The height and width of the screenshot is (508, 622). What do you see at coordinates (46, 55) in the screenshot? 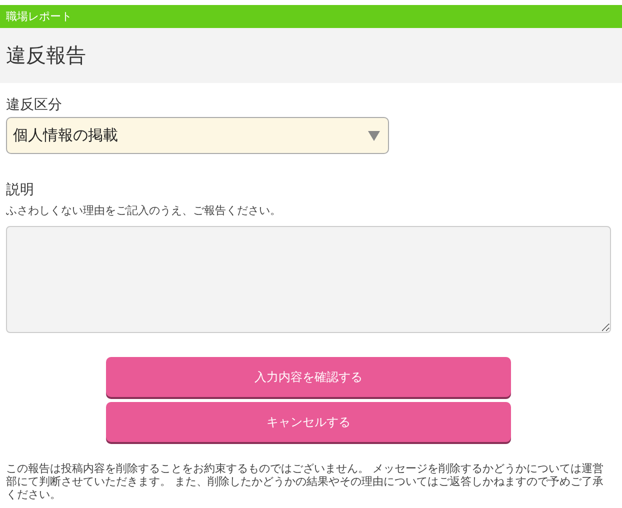
I see `page-title: 違反報告` at bounding box center [46, 55].